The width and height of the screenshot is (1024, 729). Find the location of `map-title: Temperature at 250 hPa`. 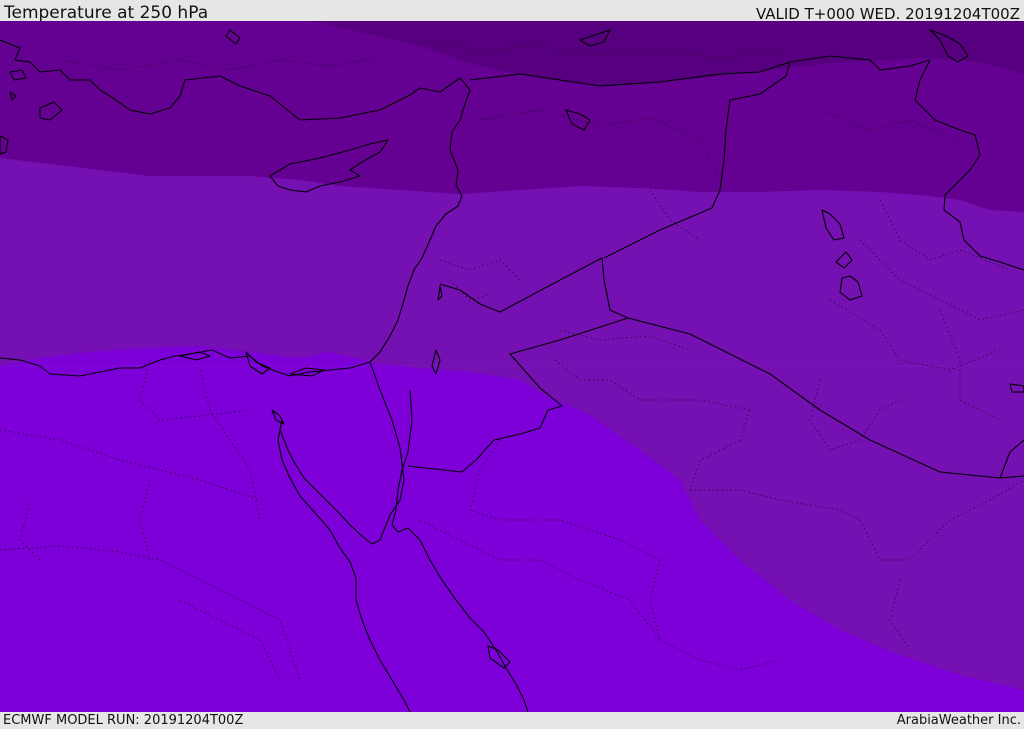

map-title: Temperature at 250 hPa is located at coordinates (106, 13).